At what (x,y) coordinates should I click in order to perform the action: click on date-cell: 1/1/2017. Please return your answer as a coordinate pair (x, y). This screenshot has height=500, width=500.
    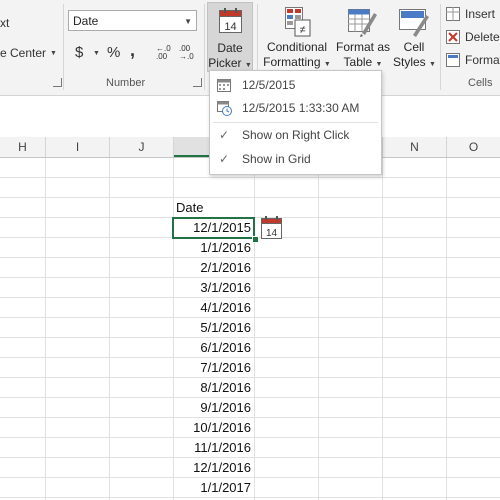
    Looking at the image, I should click on (213, 488).